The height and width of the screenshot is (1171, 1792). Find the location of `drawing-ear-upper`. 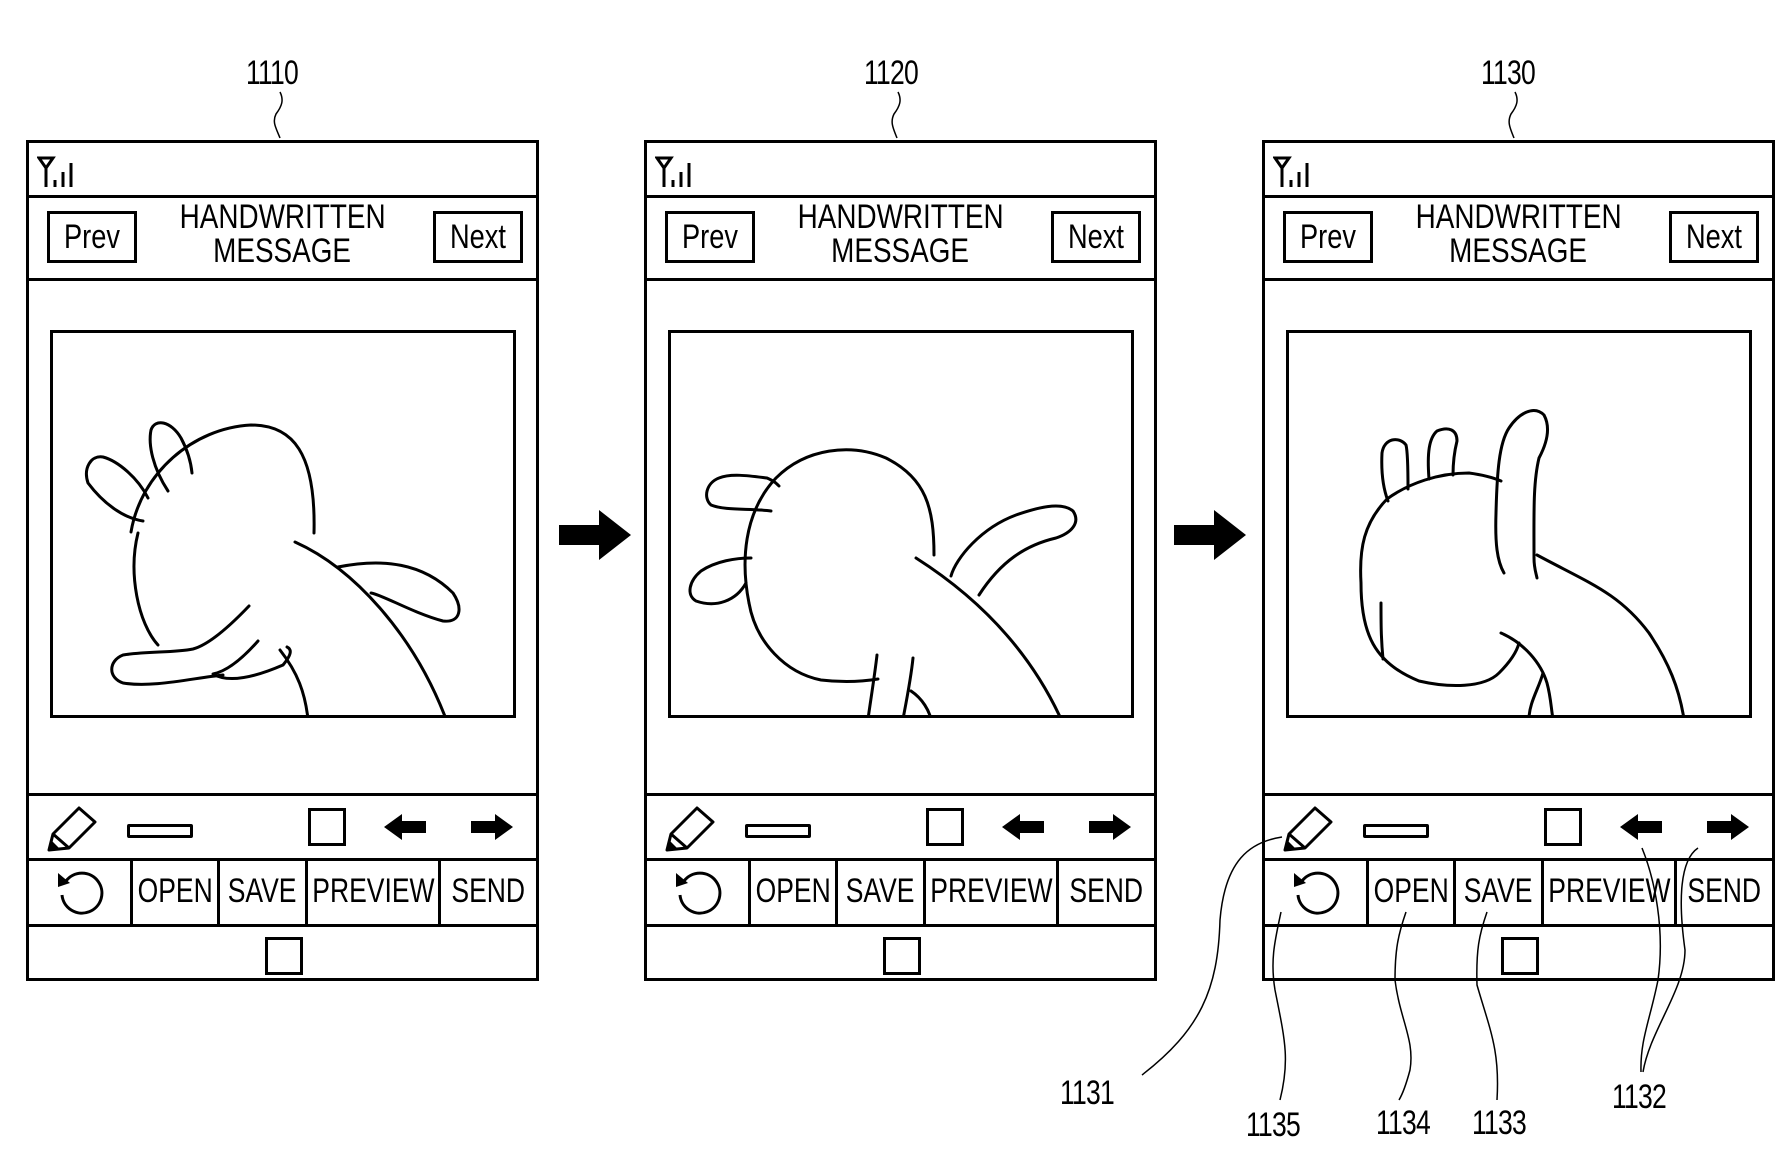

drawing-ear-upper is located at coordinates (743, 493).